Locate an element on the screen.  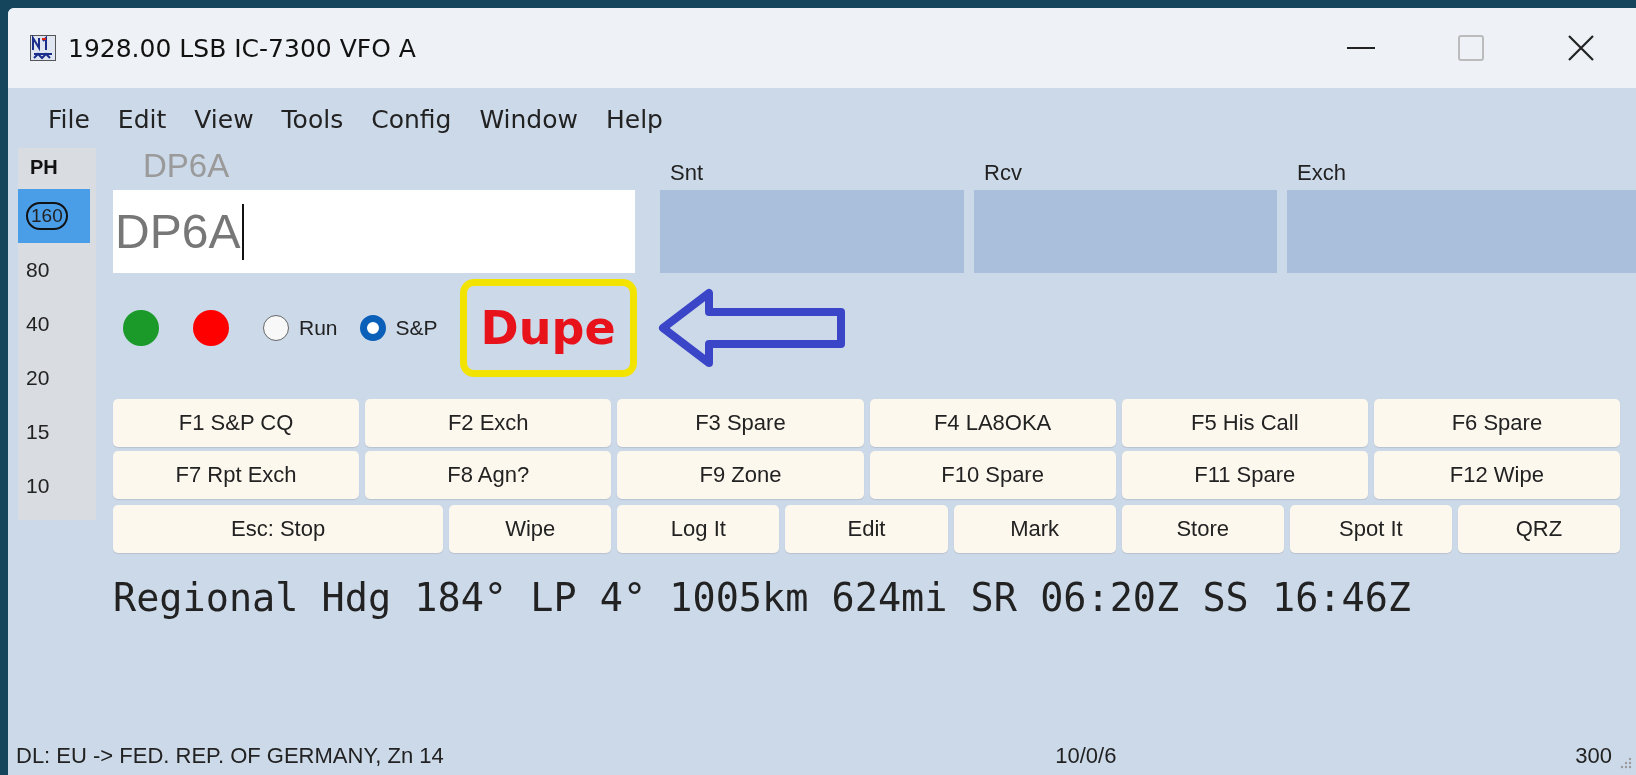
app-logo-icon is located at coordinates (43, 48).